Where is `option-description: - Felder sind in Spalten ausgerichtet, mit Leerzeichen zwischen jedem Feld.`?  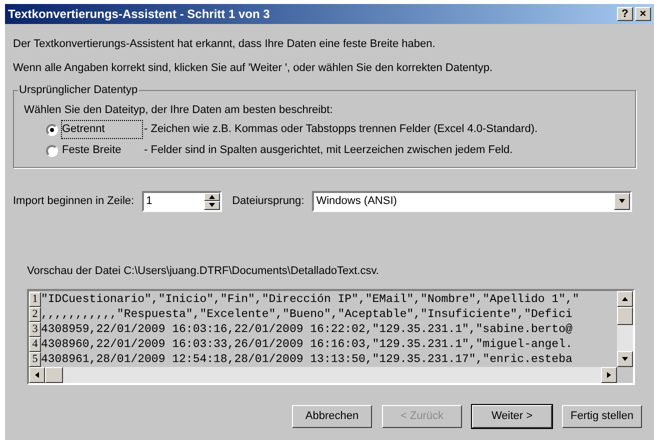 option-description: - Felder sind in Spalten ausgerichtet, mit Leerzeichen zwischen jedem Feld. is located at coordinates (328, 150).